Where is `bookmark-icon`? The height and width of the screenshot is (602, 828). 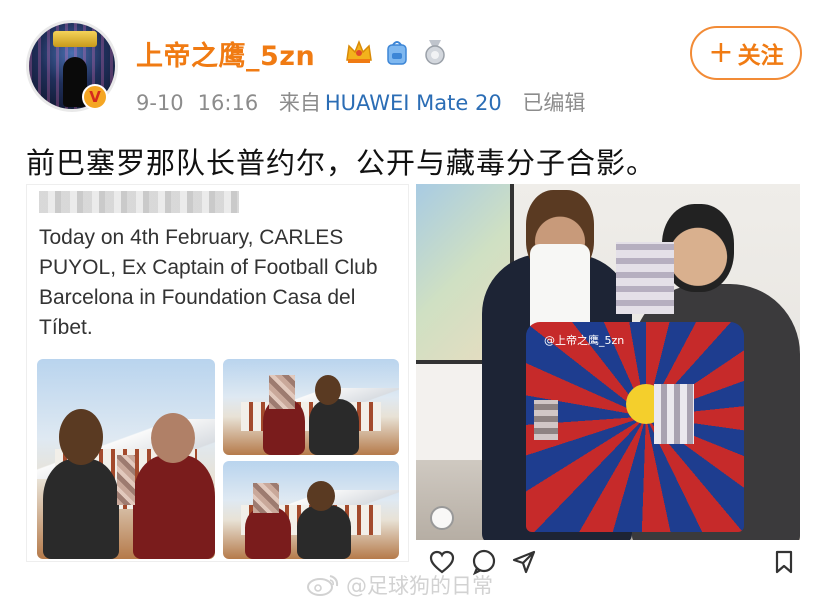 bookmark-icon is located at coordinates (784, 562).